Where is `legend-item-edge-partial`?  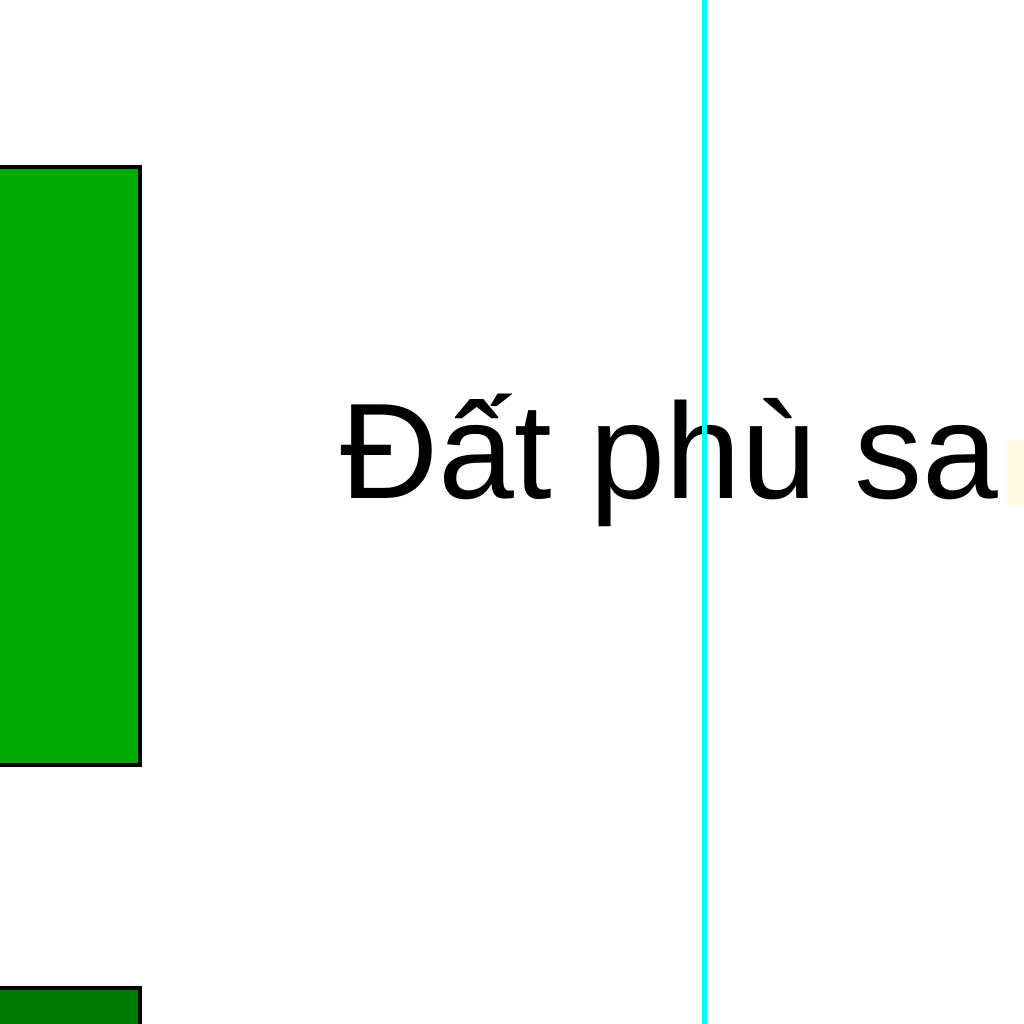 legend-item-edge-partial is located at coordinates (1015, 473).